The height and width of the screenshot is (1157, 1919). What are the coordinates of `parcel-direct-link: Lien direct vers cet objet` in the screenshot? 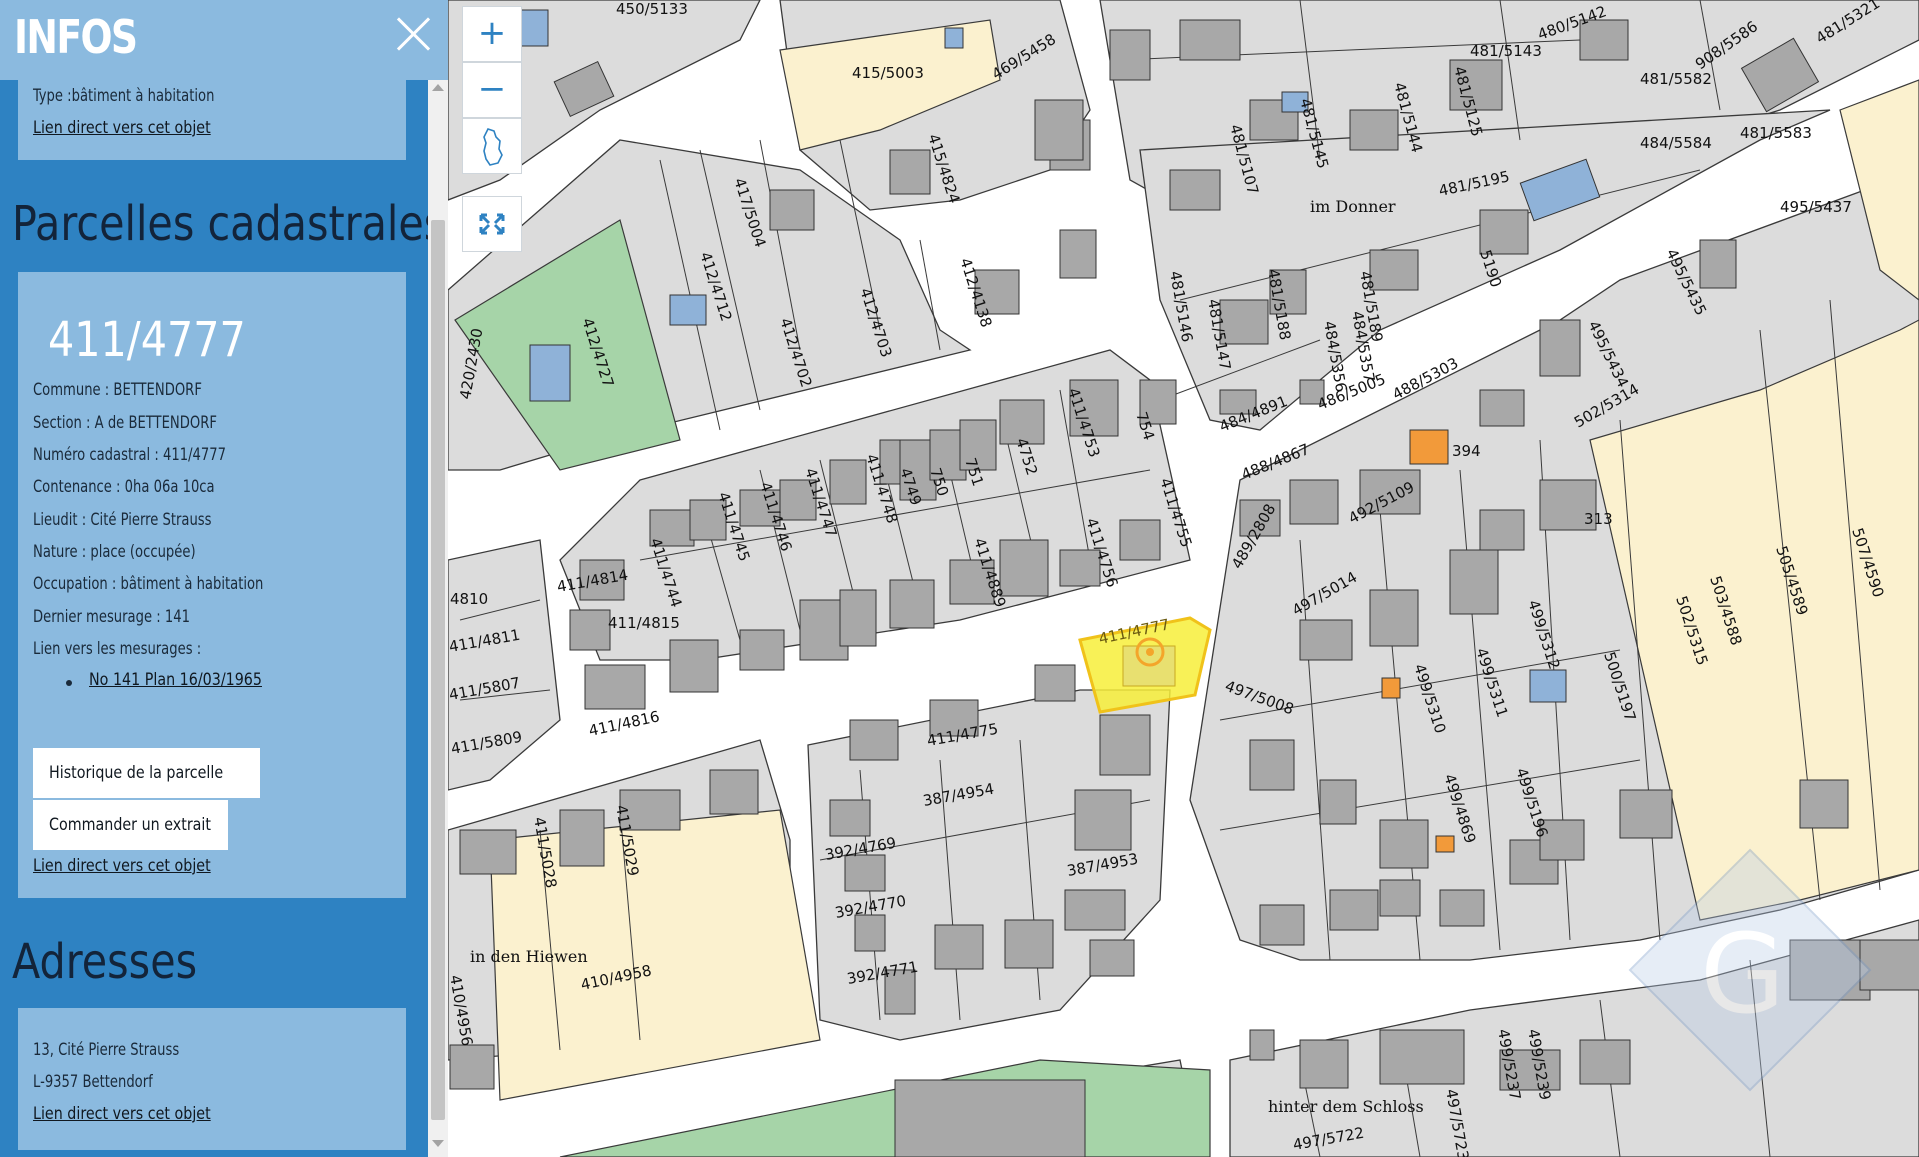 It's located at (122, 866).